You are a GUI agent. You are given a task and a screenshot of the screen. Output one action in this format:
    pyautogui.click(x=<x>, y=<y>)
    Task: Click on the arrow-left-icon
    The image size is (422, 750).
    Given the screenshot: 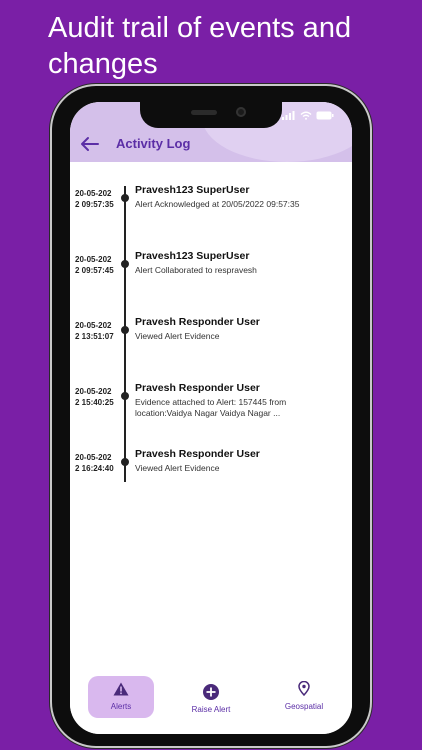 What is the action you would take?
    pyautogui.click(x=90, y=144)
    